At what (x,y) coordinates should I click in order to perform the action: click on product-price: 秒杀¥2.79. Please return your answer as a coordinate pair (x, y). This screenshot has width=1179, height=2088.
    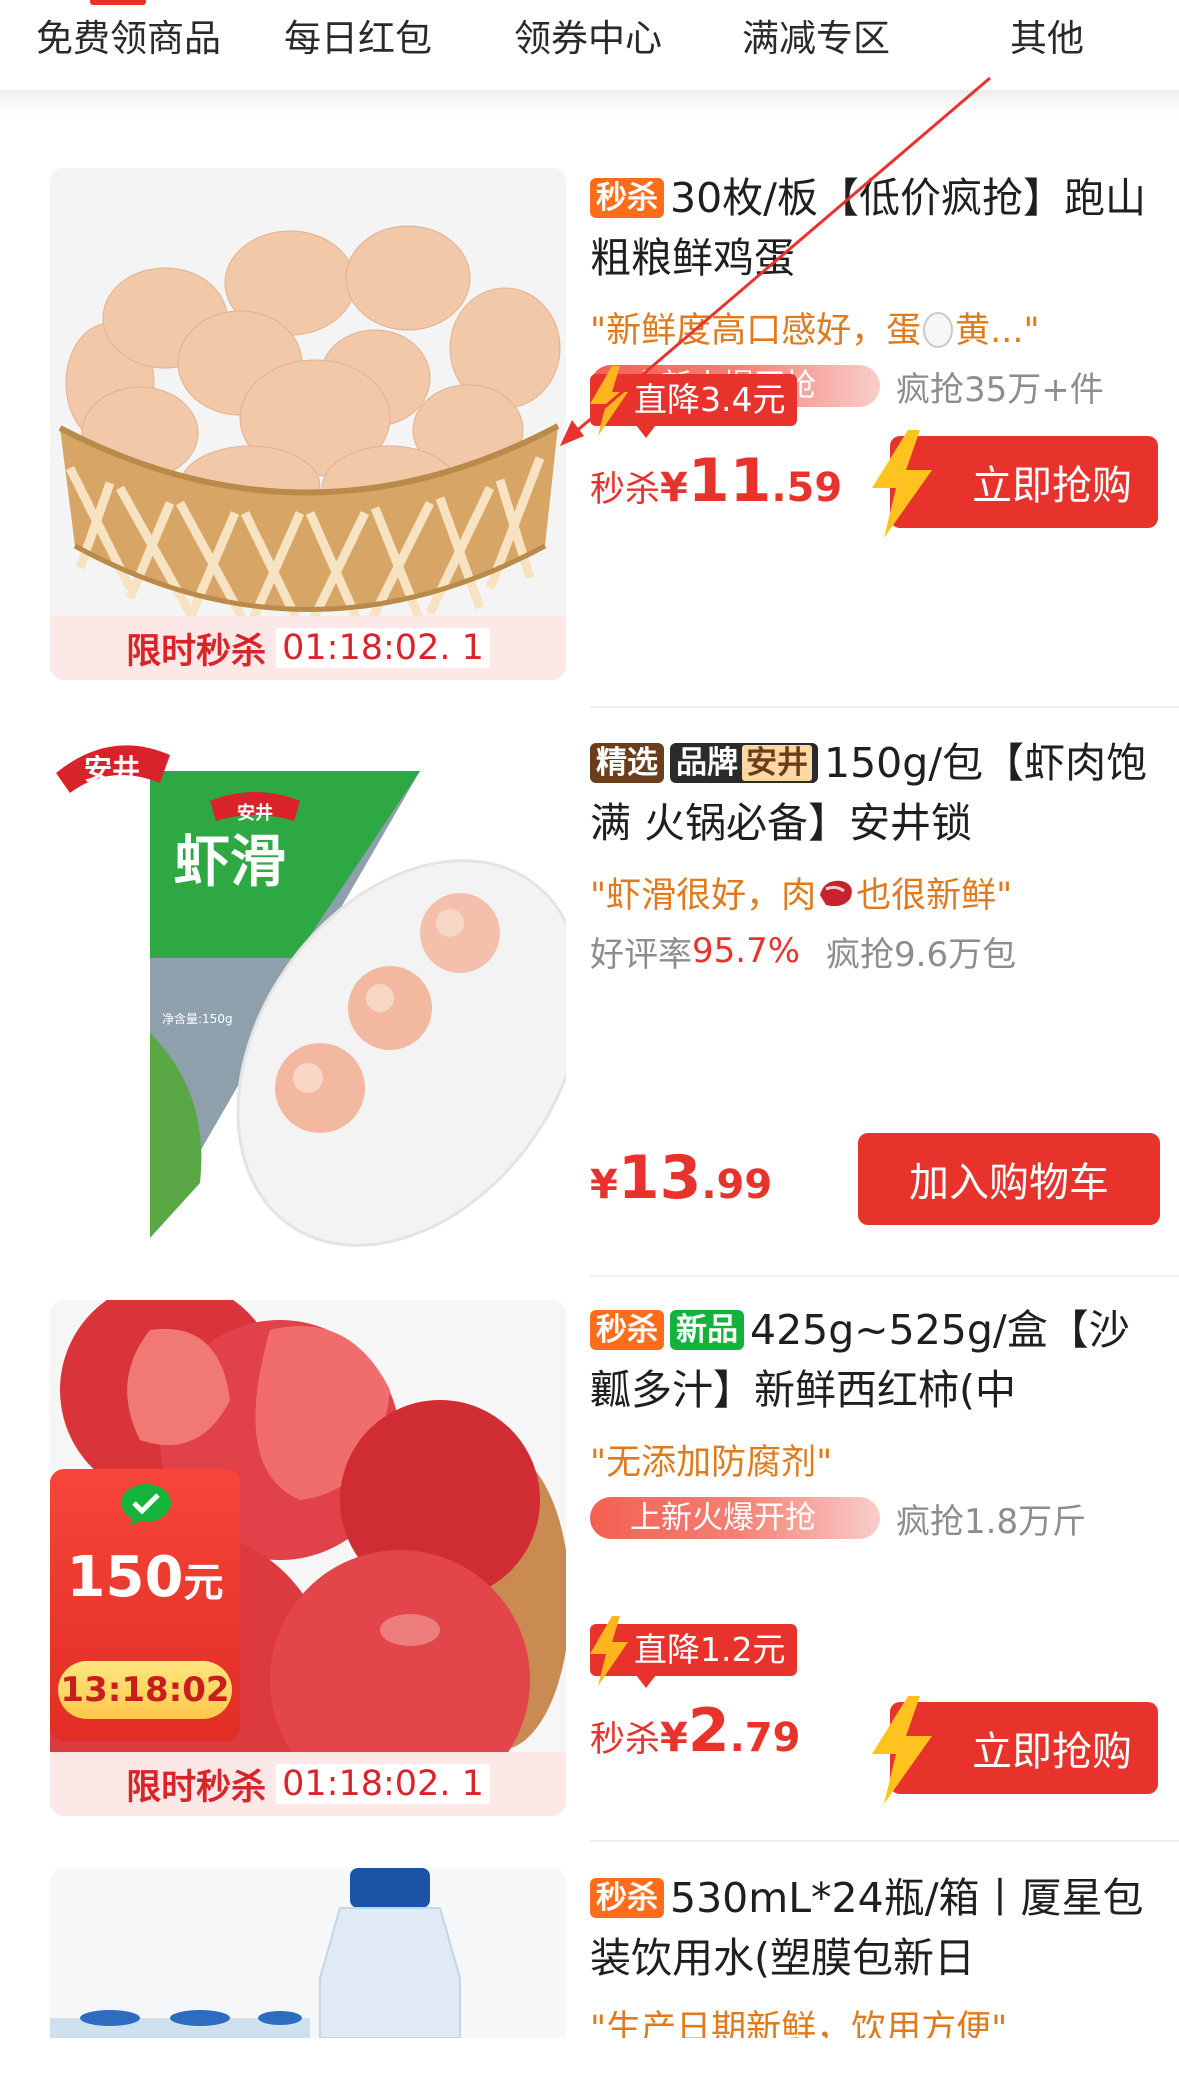
    Looking at the image, I should click on (695, 1731).